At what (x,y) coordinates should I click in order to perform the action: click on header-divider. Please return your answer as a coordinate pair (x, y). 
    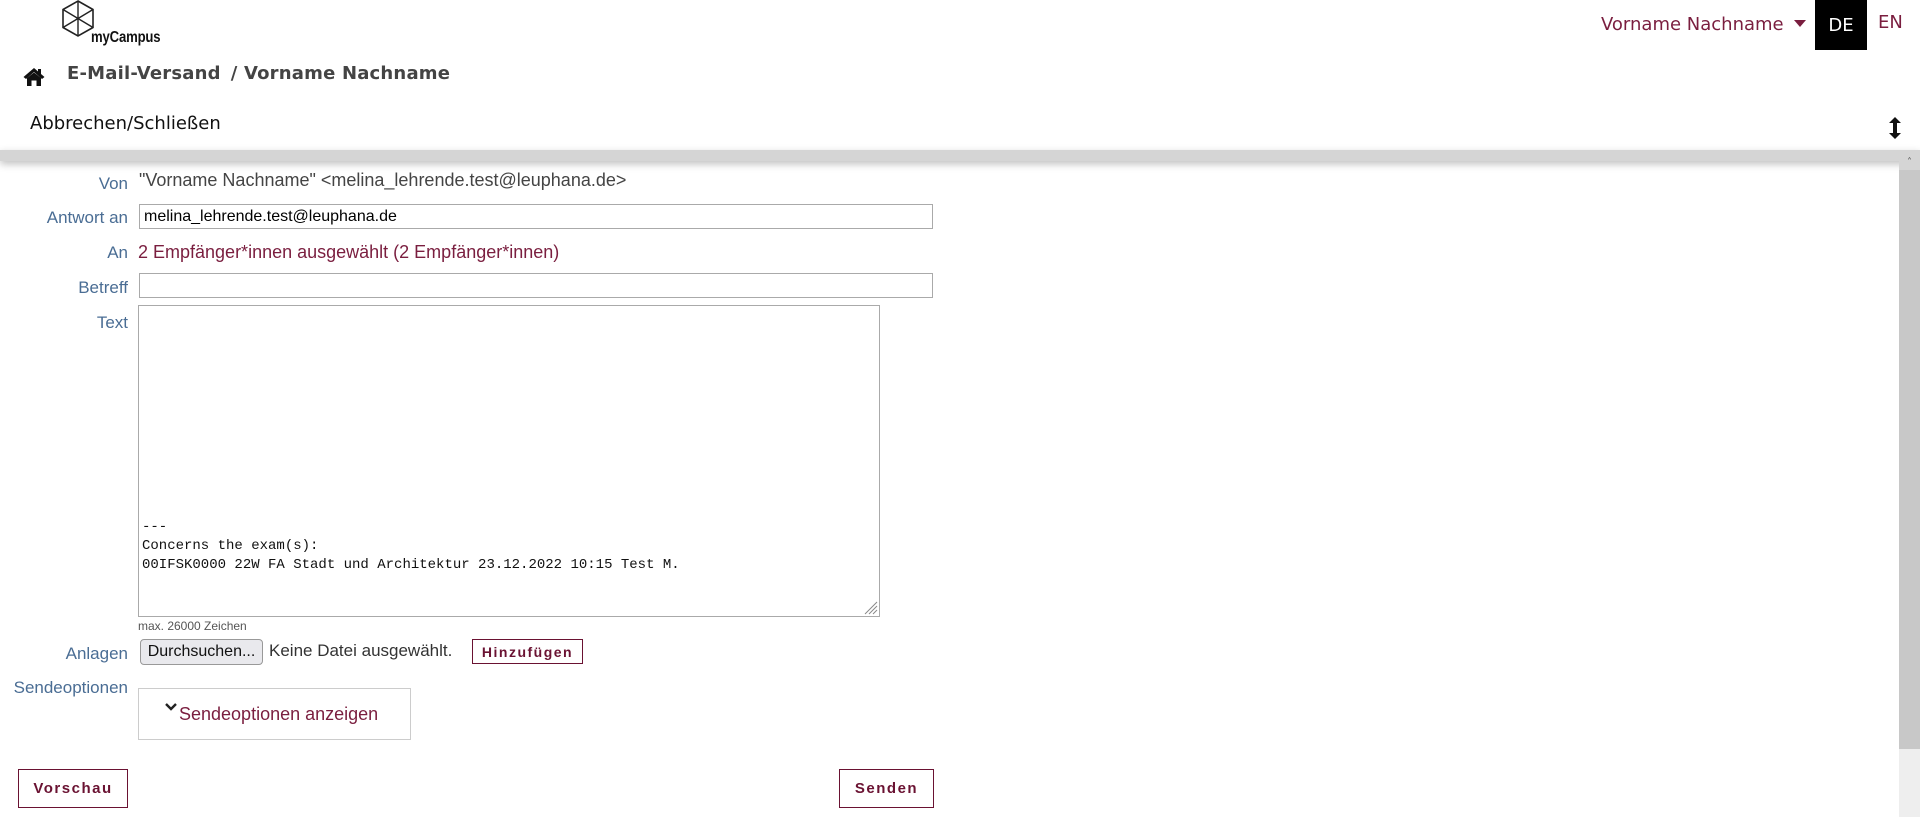
    Looking at the image, I should click on (960, 155).